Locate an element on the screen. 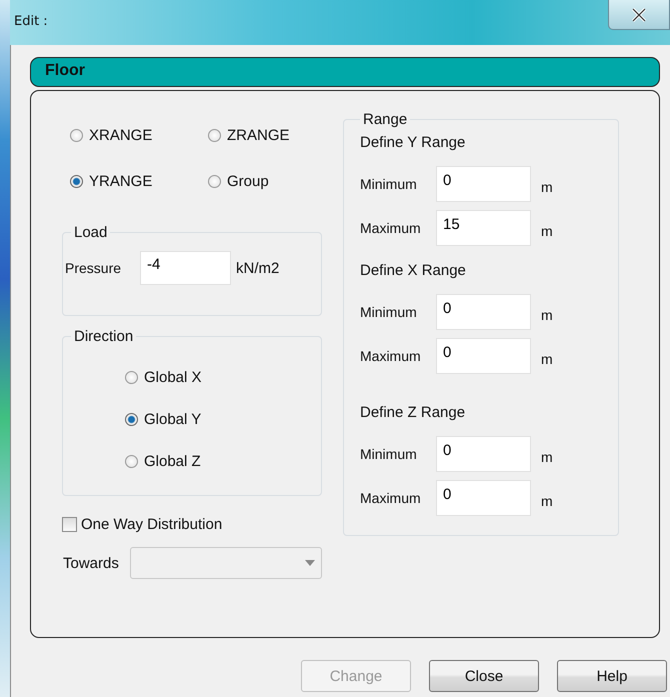 The image size is (670, 697). range-type-radio: ZRANGE is located at coordinates (268, 135).